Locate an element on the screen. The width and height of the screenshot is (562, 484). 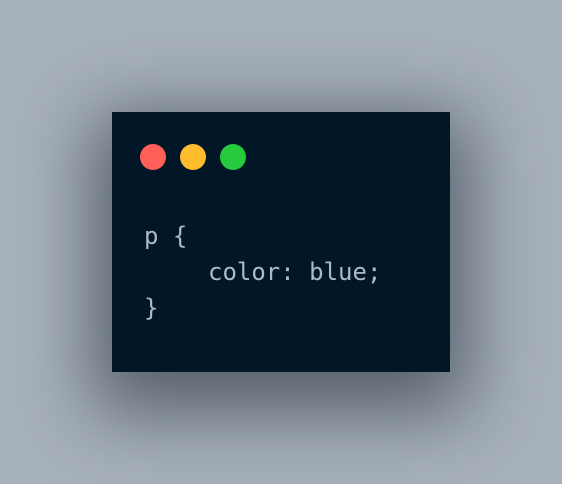
code-line-selector: p { is located at coordinates (166, 236).